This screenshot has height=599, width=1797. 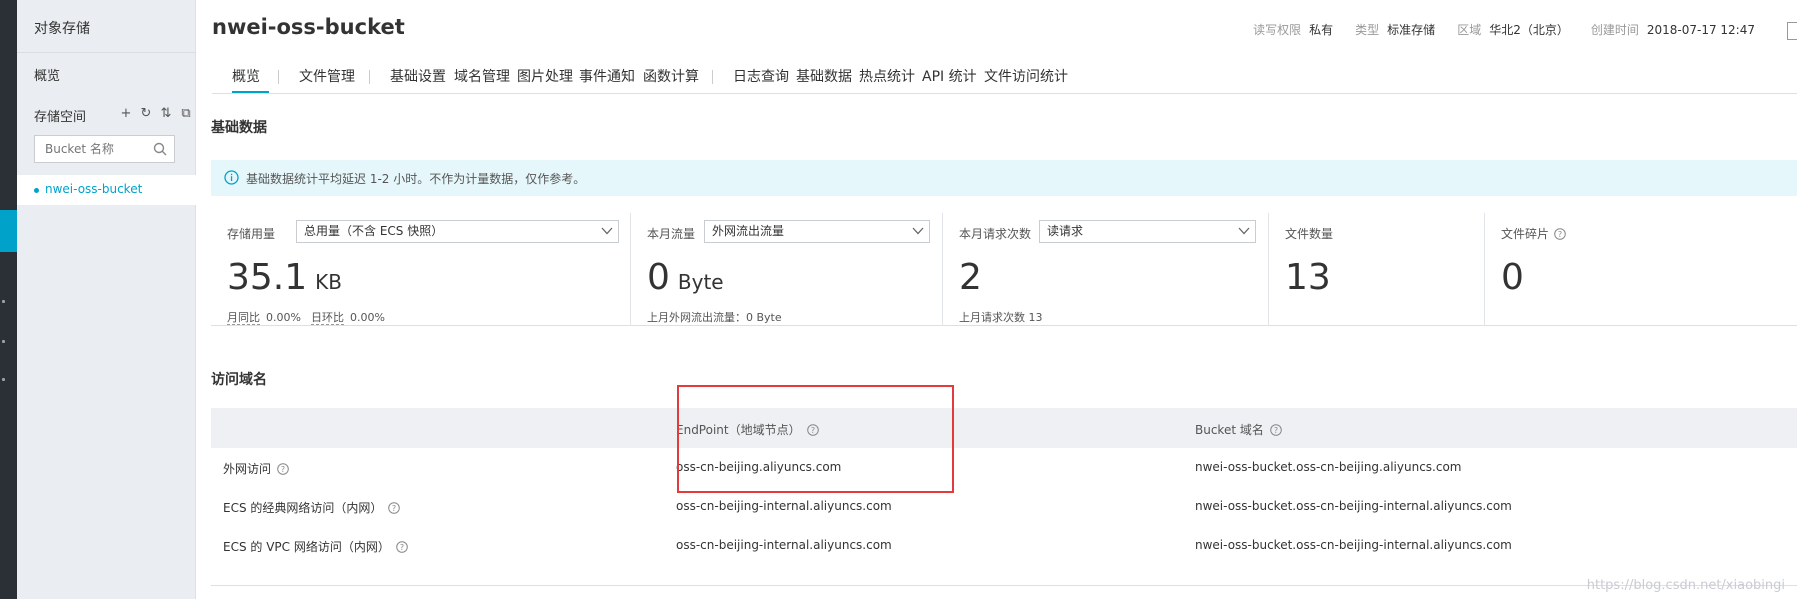 What do you see at coordinates (1238, 429) in the screenshot?
I see `table-header-bucket-domain: Bucket 域名?` at bounding box center [1238, 429].